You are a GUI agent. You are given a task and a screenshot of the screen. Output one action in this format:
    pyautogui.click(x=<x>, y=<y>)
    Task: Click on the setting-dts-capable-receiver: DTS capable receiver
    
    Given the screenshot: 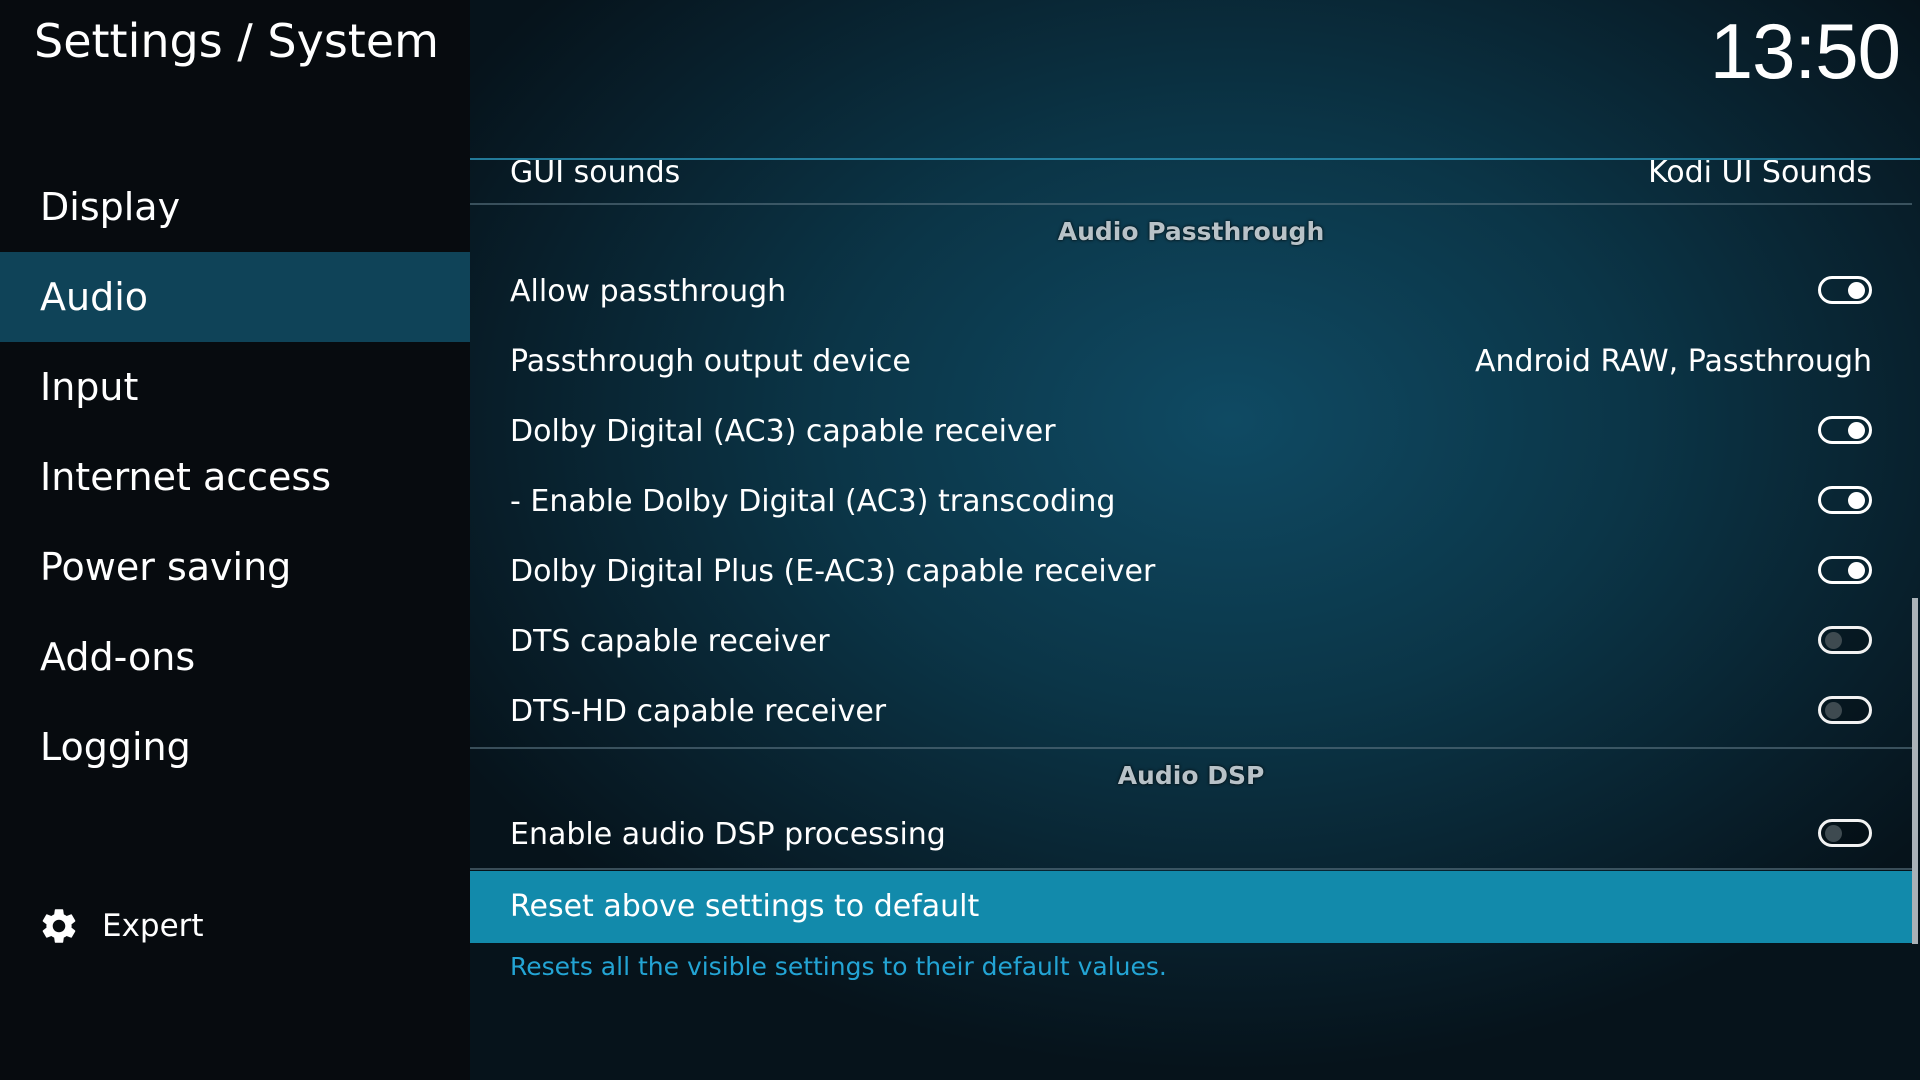 What is the action you would take?
    pyautogui.click(x=1191, y=642)
    